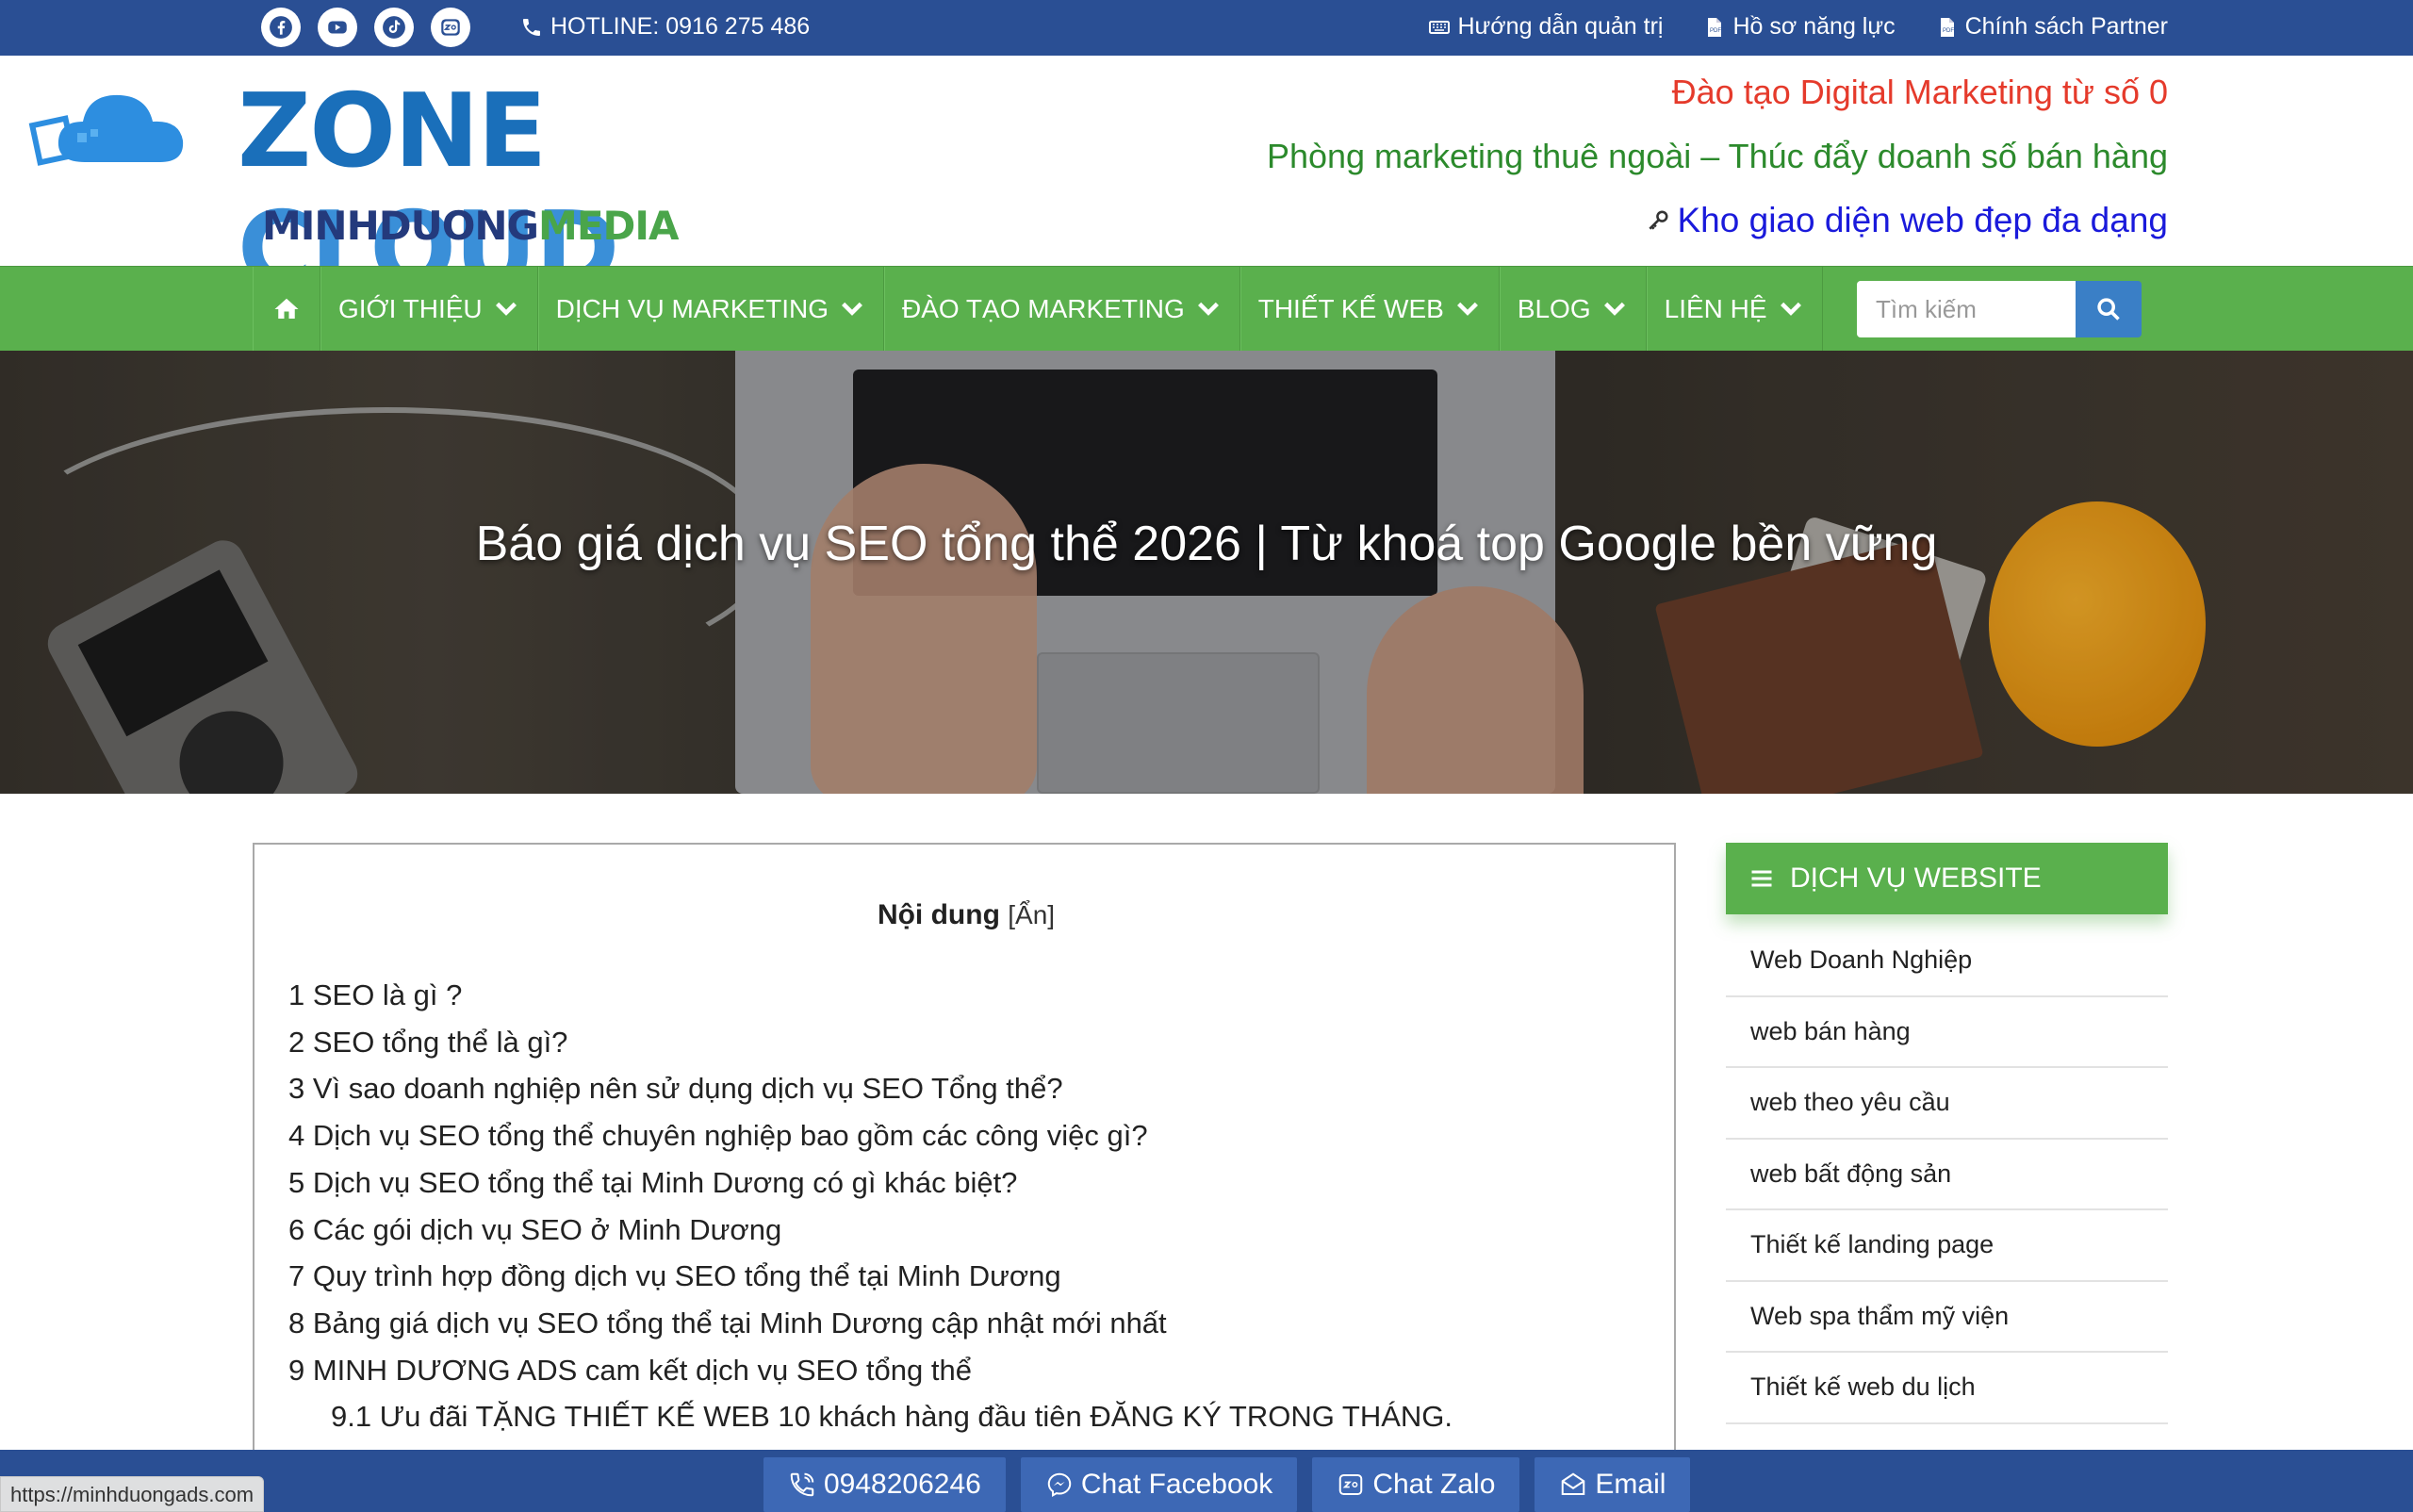 The image size is (2413, 1512). What do you see at coordinates (410, 309) in the screenshot?
I see `nav-about-label: GIỚI THIỆU` at bounding box center [410, 309].